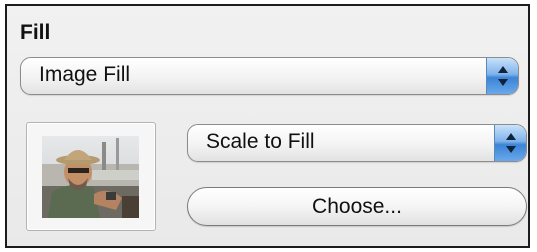  I want to click on image-well, so click(91, 176).